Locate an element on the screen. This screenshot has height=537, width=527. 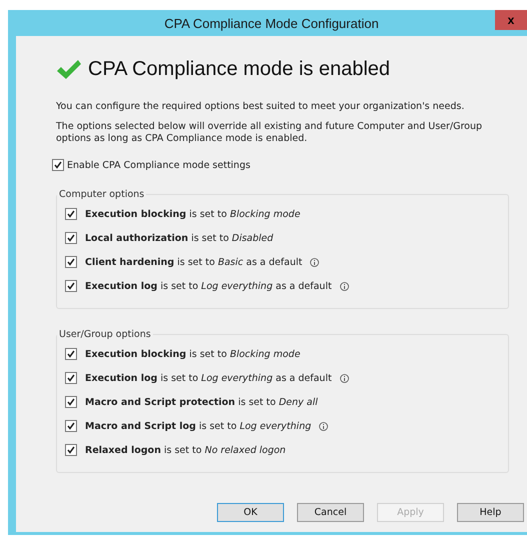
dialog-button: Cancel is located at coordinates (330, 512).